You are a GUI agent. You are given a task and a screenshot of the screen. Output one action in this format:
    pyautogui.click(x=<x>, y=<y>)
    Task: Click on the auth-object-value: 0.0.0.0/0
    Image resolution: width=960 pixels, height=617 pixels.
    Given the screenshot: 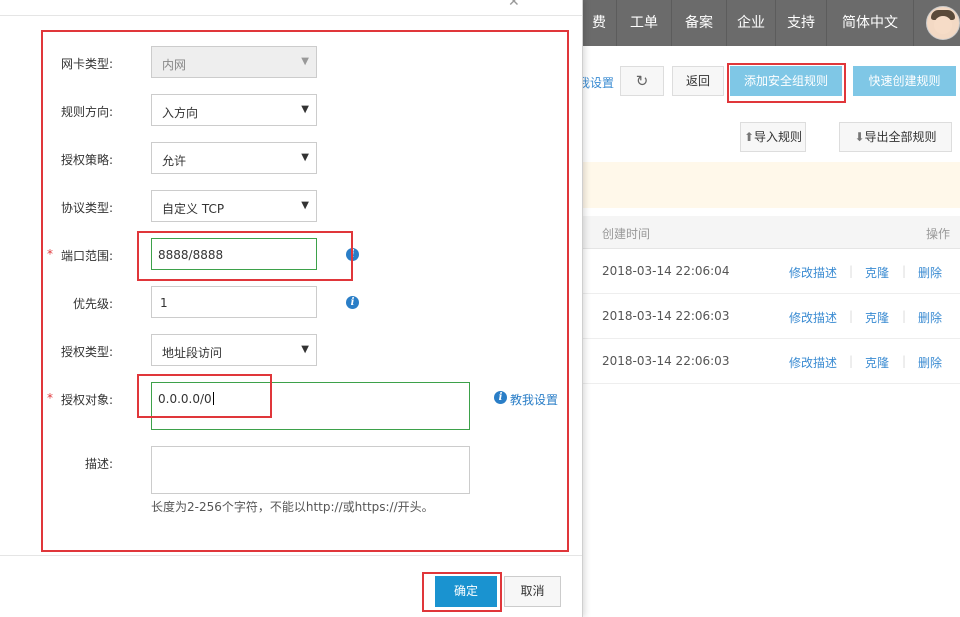 What is the action you would take?
    pyautogui.click(x=185, y=399)
    